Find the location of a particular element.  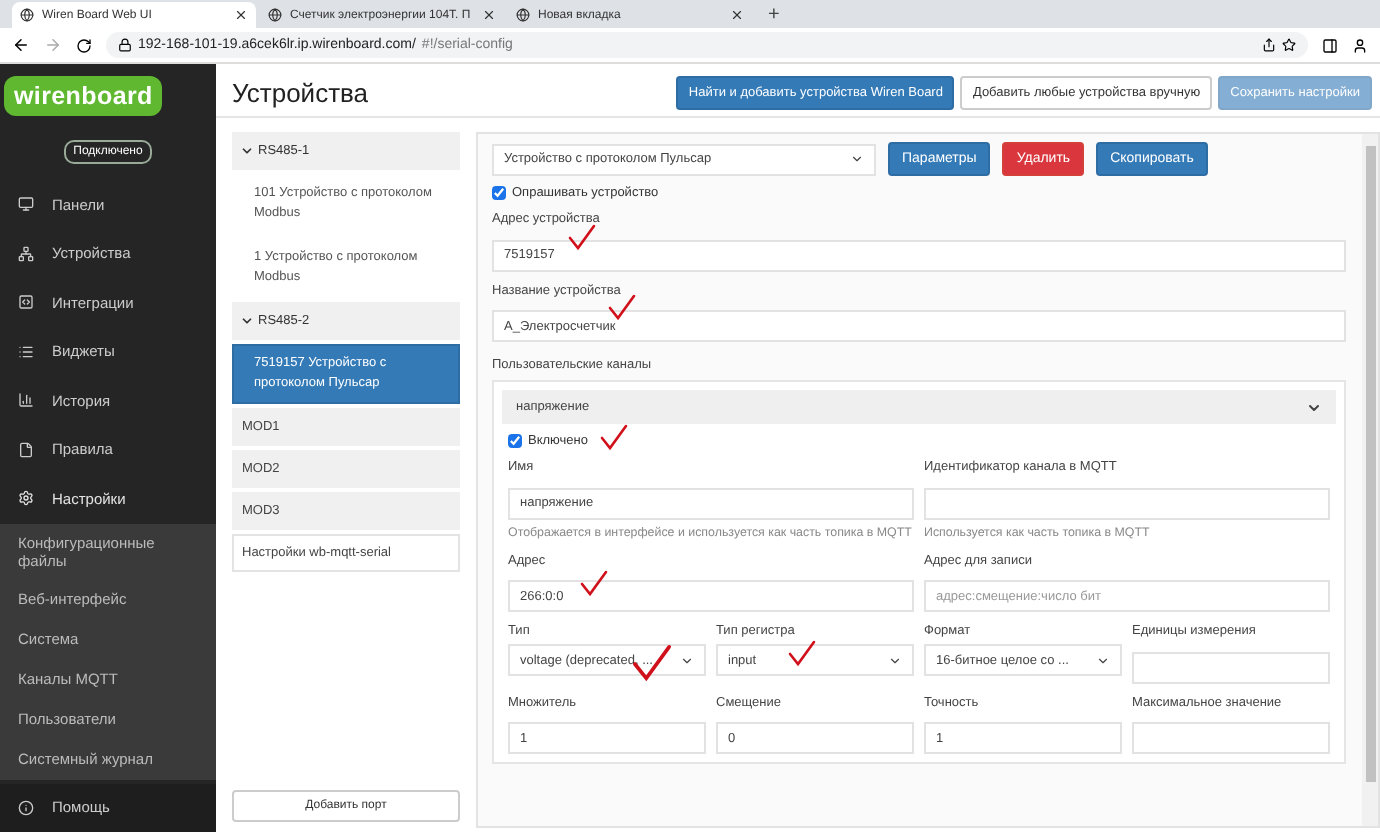

logo: wirenboard is located at coordinates (83, 96).